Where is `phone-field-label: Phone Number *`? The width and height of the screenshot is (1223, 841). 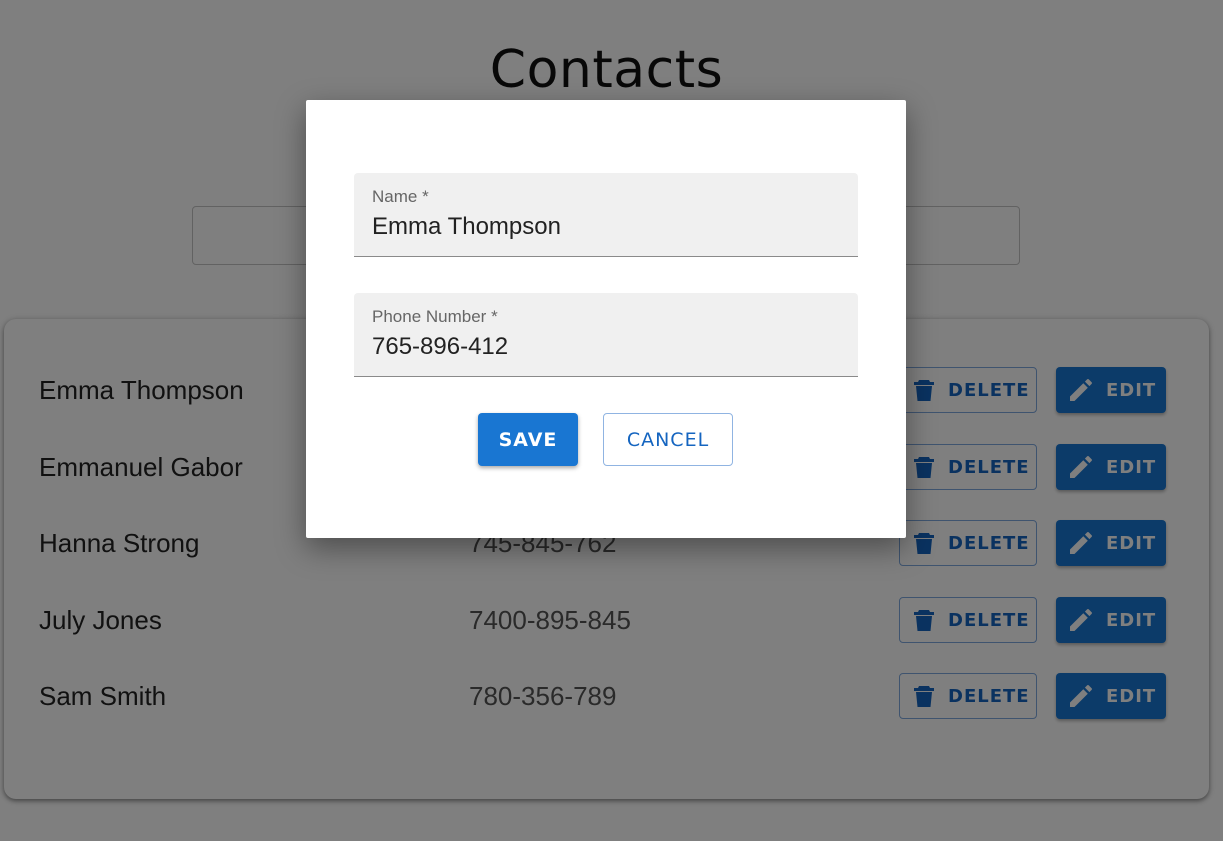 phone-field-label: Phone Number * is located at coordinates (435, 316).